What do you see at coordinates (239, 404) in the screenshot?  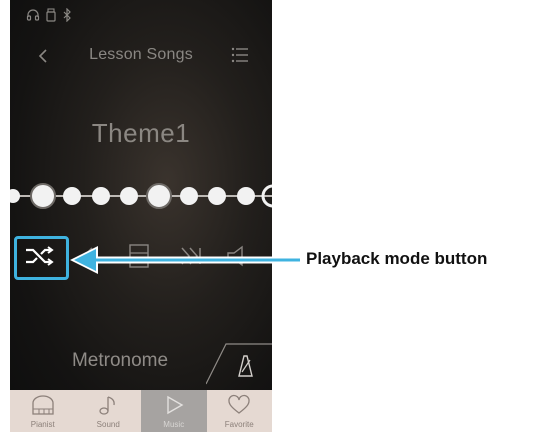 I see `heart-icon` at bounding box center [239, 404].